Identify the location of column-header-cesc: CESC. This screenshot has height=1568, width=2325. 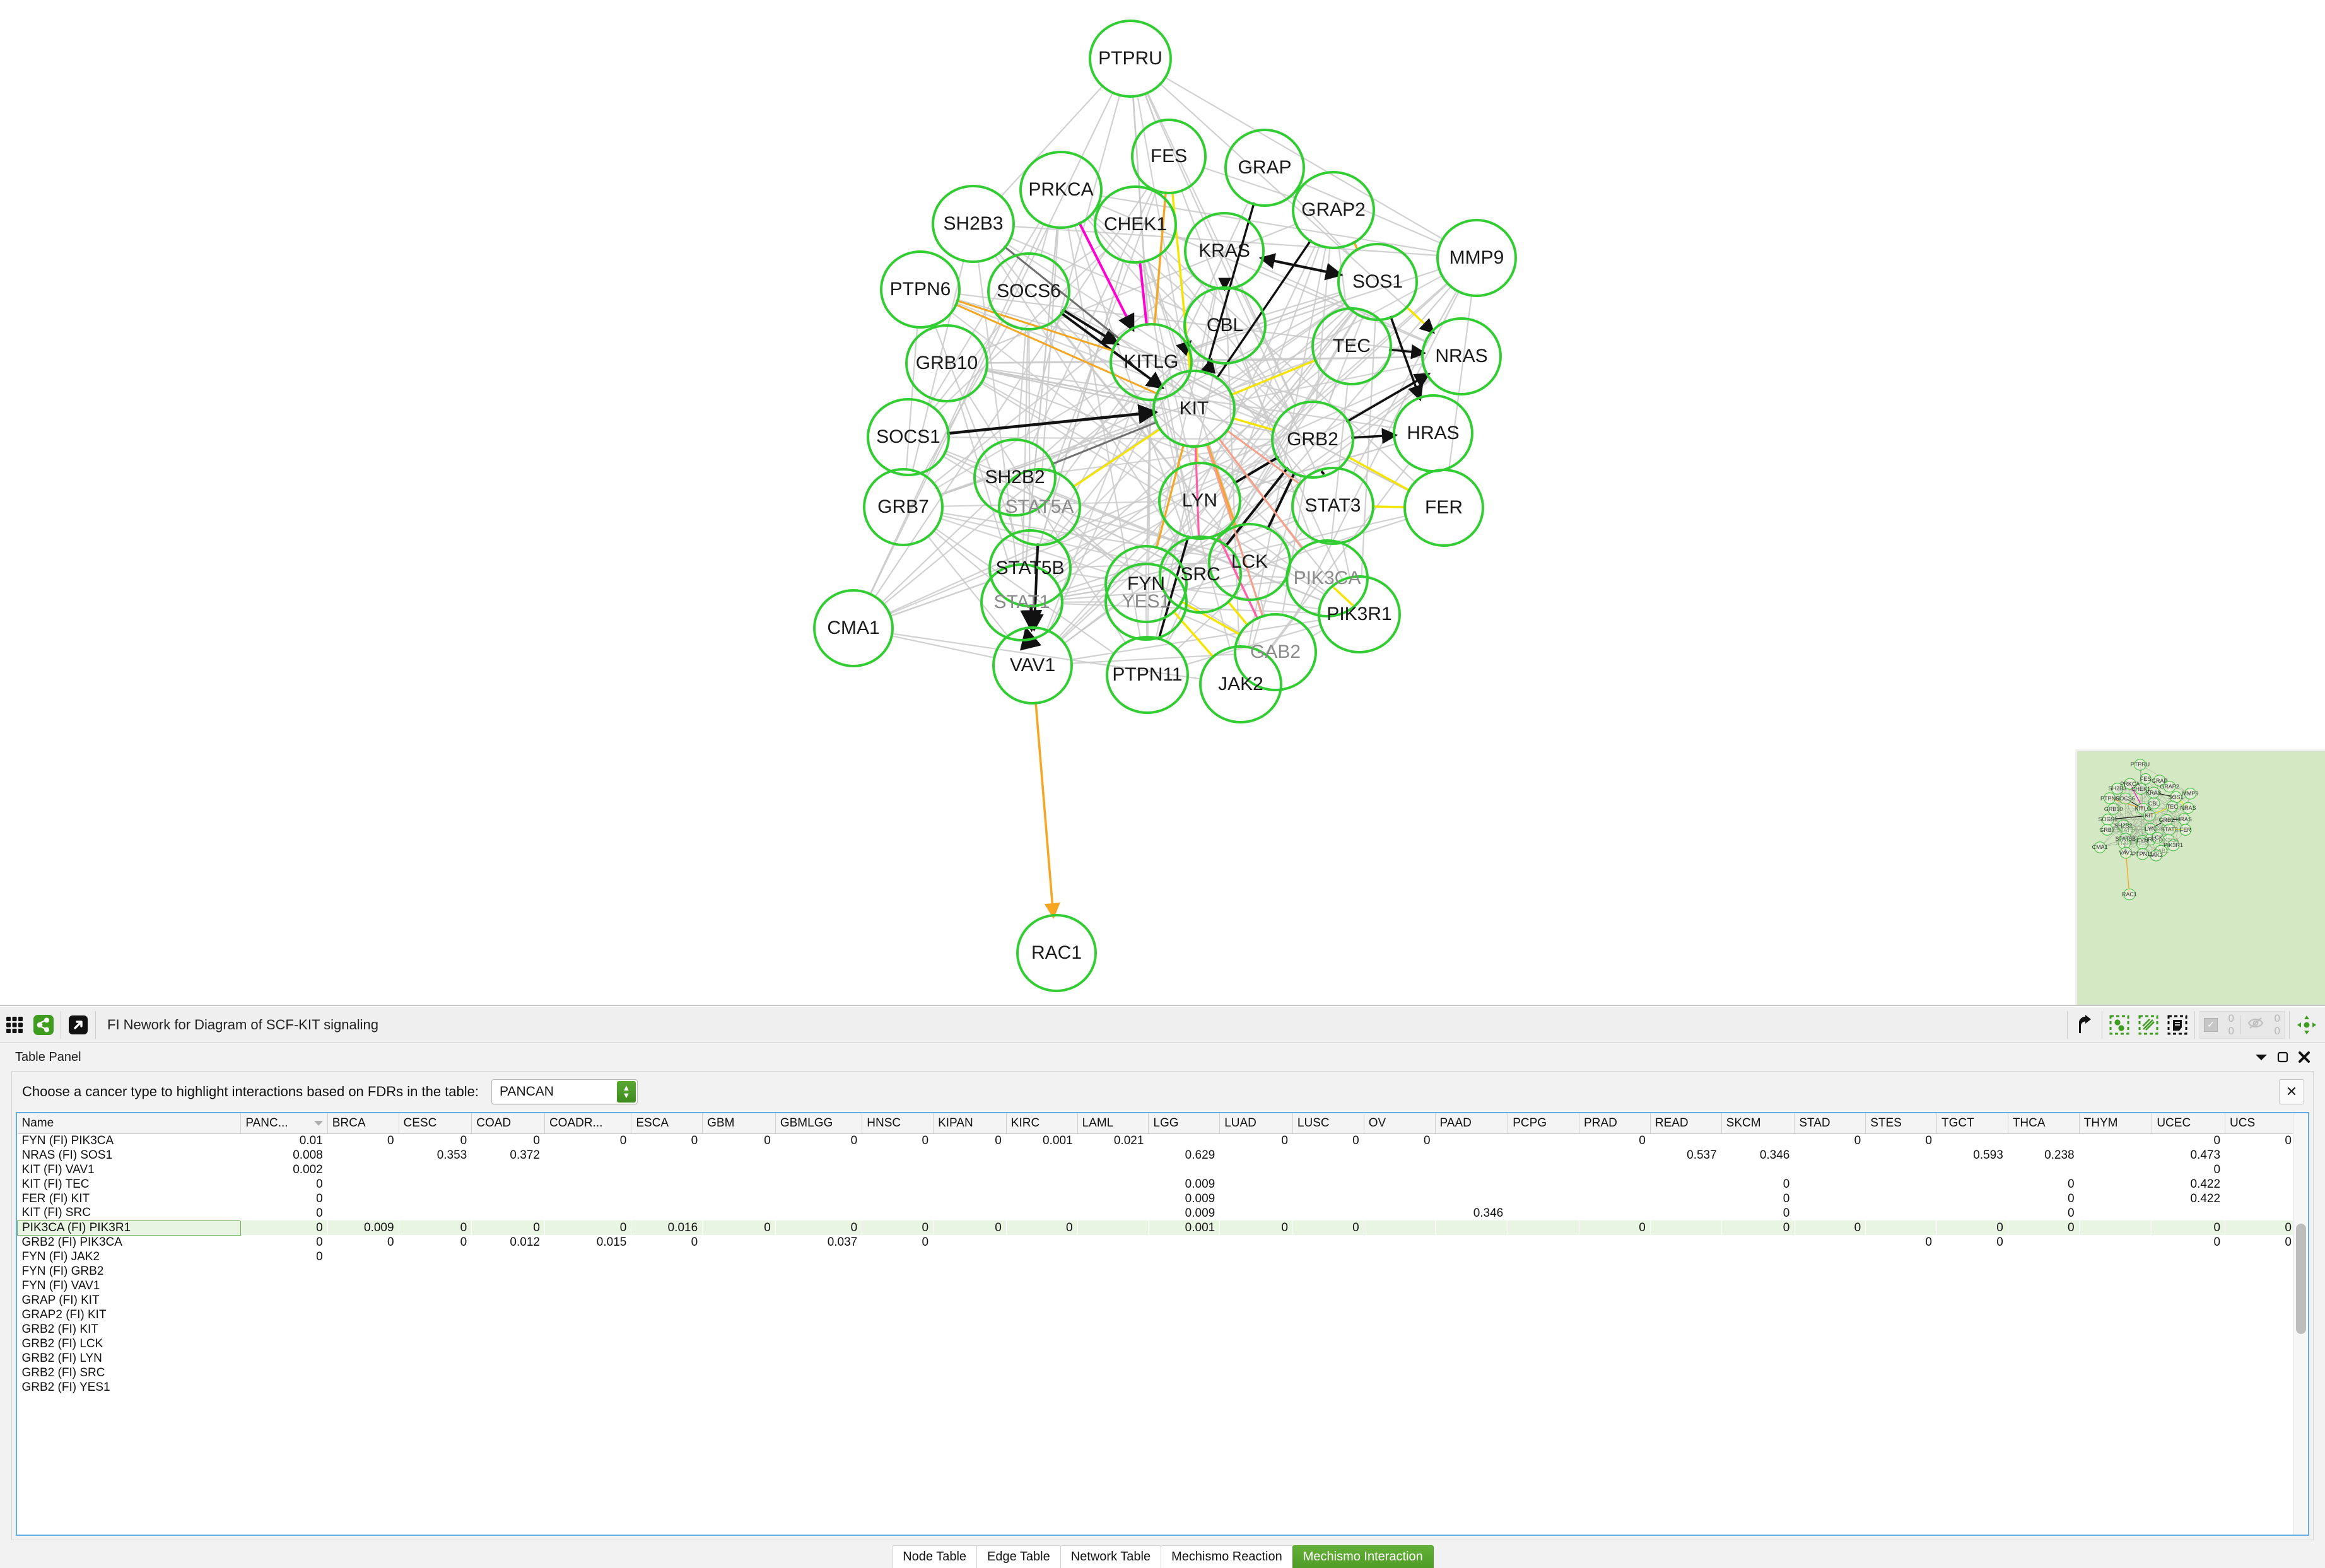
(436, 1123).